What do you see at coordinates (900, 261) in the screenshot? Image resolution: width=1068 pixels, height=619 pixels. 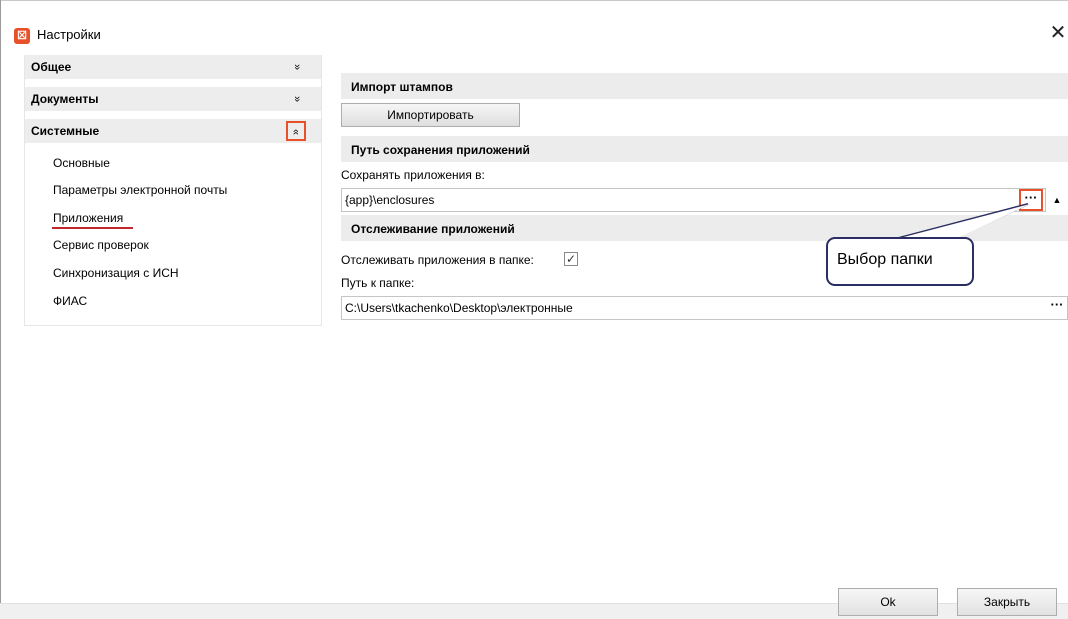 I see `callout-annotation: Выбор папки` at bounding box center [900, 261].